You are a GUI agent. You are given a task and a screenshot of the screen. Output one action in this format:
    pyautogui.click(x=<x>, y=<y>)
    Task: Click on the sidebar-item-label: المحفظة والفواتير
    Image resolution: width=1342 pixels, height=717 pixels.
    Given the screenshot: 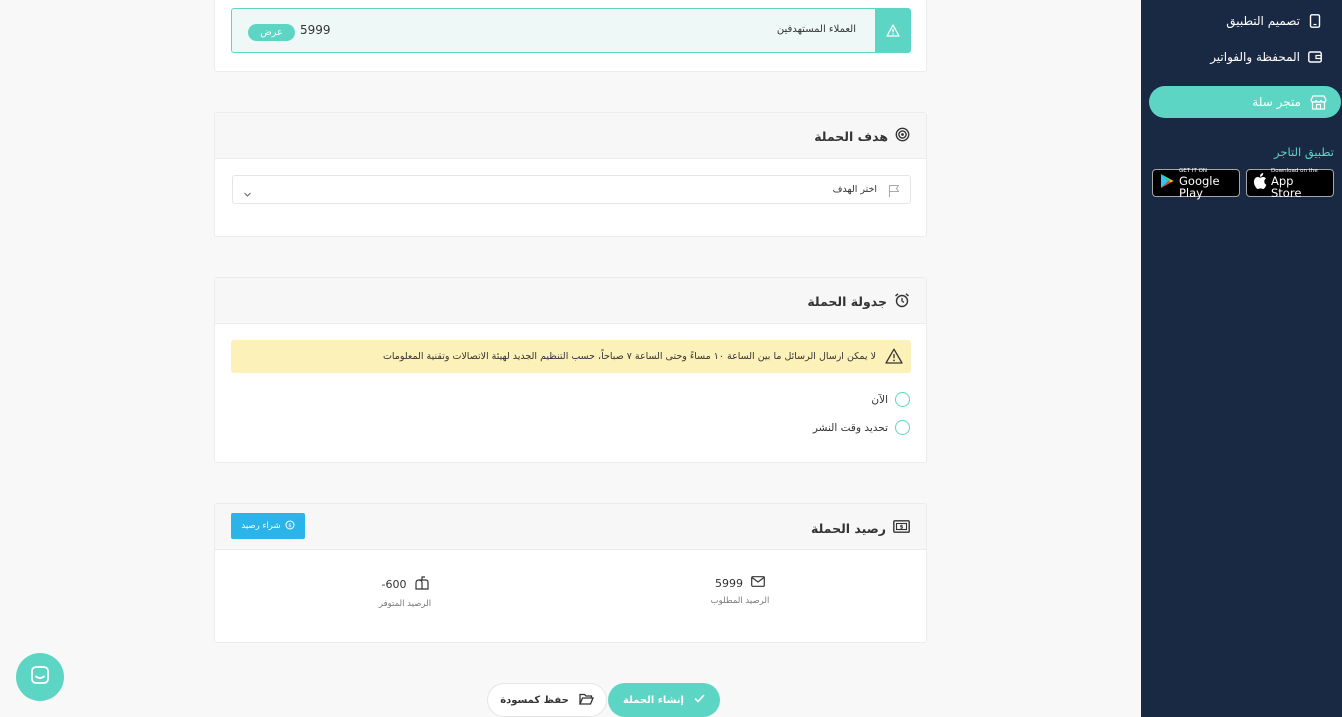 What is the action you would take?
    pyautogui.click(x=1255, y=57)
    